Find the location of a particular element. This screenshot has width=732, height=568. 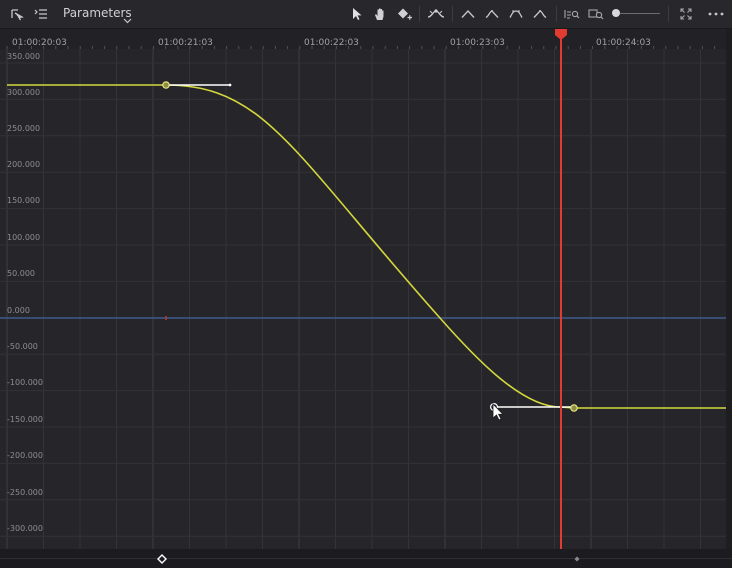

y-axis-label: 50.000 is located at coordinates (21, 273).